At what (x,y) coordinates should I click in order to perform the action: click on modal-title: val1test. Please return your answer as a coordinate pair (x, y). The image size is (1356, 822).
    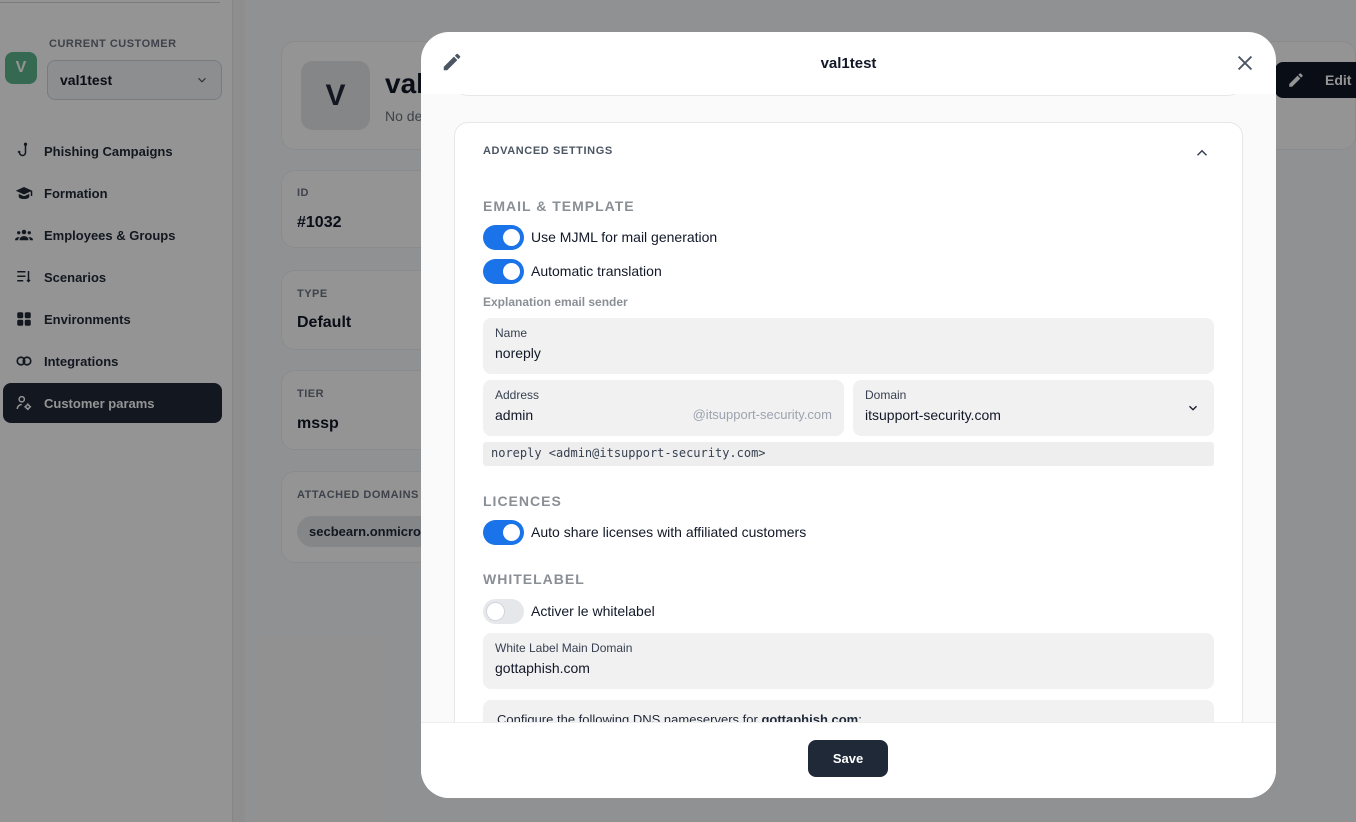
    Looking at the image, I should click on (848, 63).